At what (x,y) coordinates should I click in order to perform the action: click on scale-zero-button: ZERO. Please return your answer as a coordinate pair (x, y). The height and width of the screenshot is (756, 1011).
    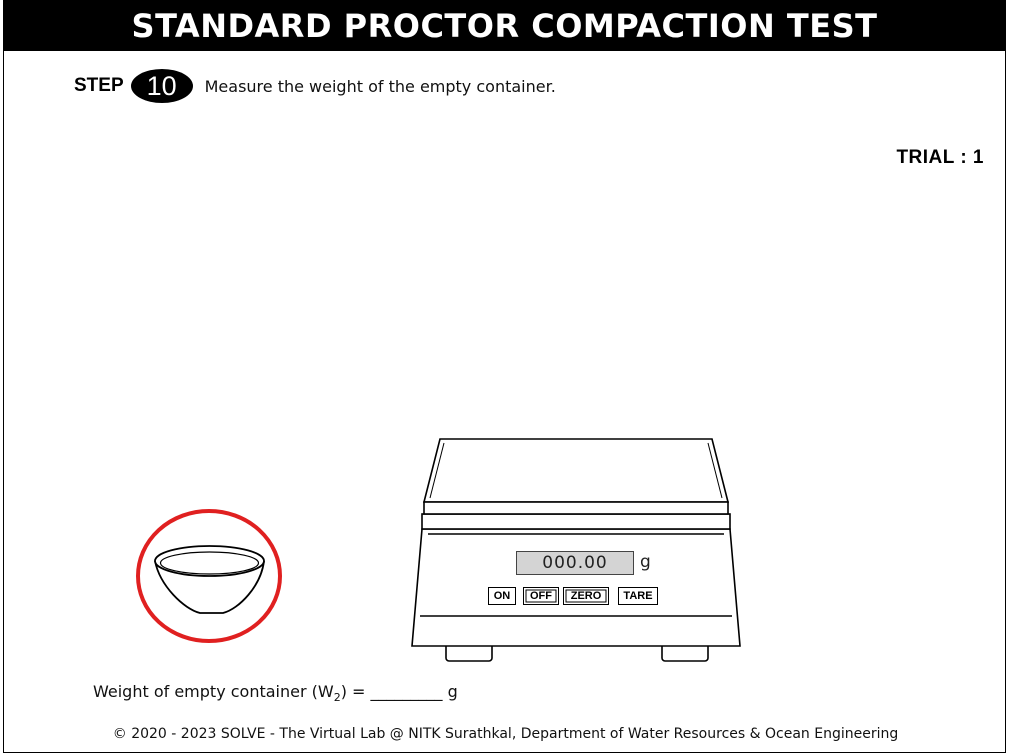
    Looking at the image, I should click on (586, 596).